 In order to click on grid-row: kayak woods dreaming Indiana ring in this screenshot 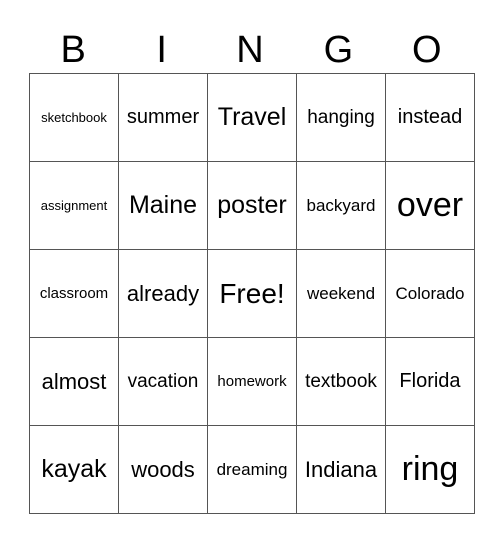, I will do `click(252, 469)`.